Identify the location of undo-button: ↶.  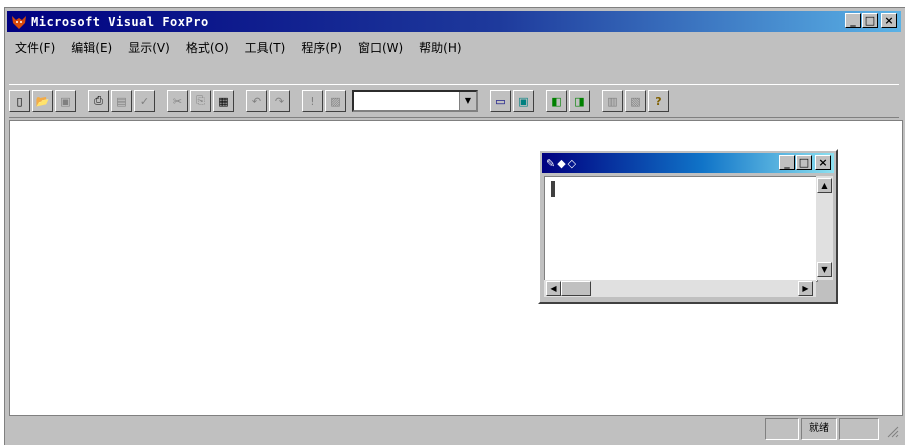
(256, 101).